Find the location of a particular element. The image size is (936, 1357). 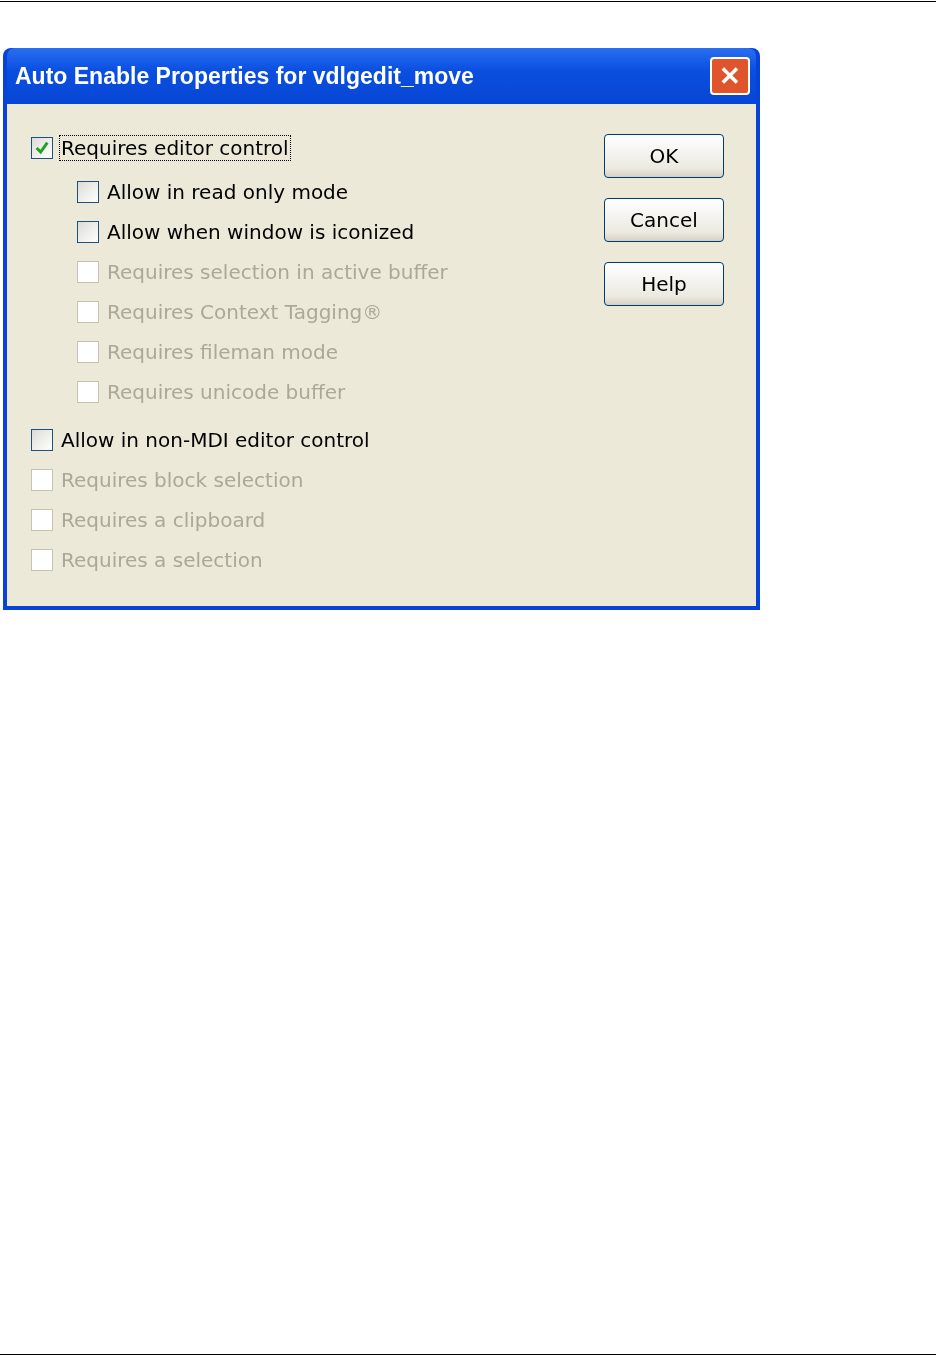

checkbox-label: Allow in read only mode is located at coordinates (228, 192).